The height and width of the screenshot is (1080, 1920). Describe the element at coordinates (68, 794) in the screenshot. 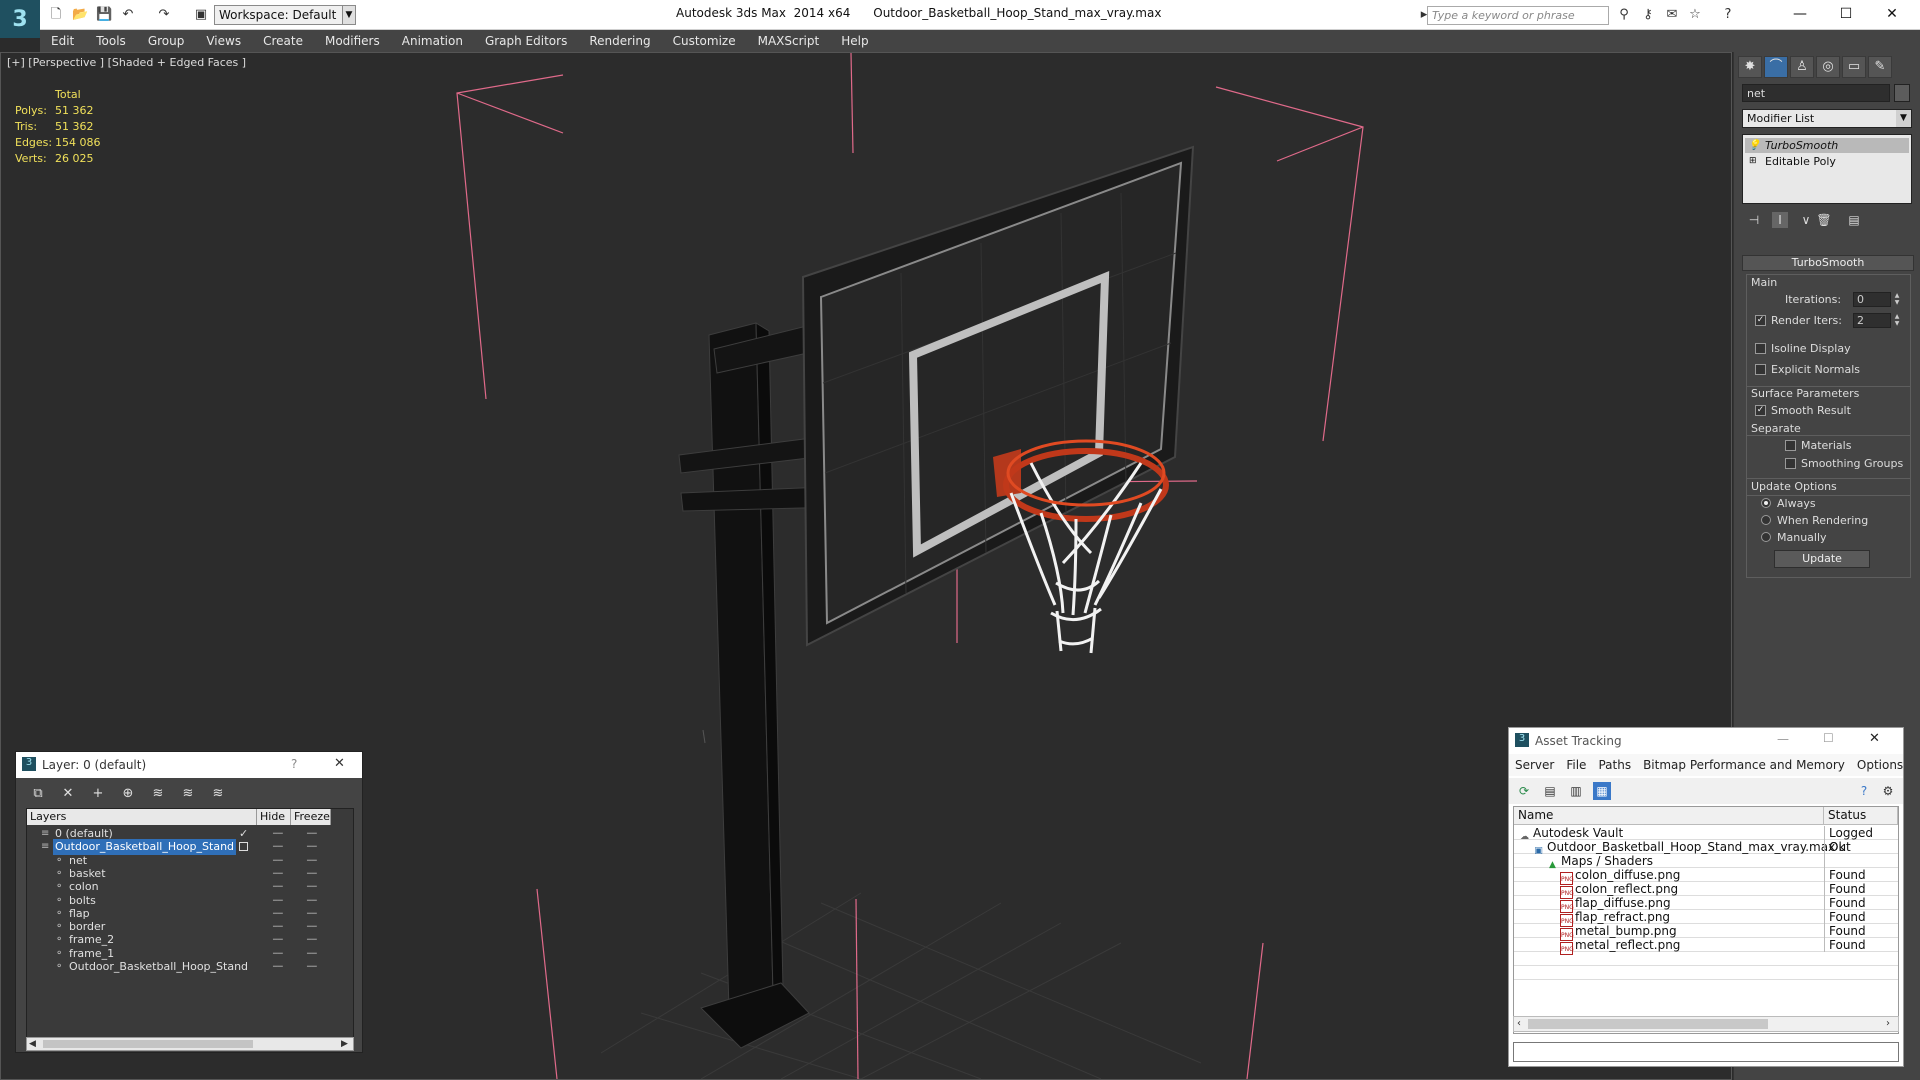

I see `delete-layer-icon: ✕` at that location.